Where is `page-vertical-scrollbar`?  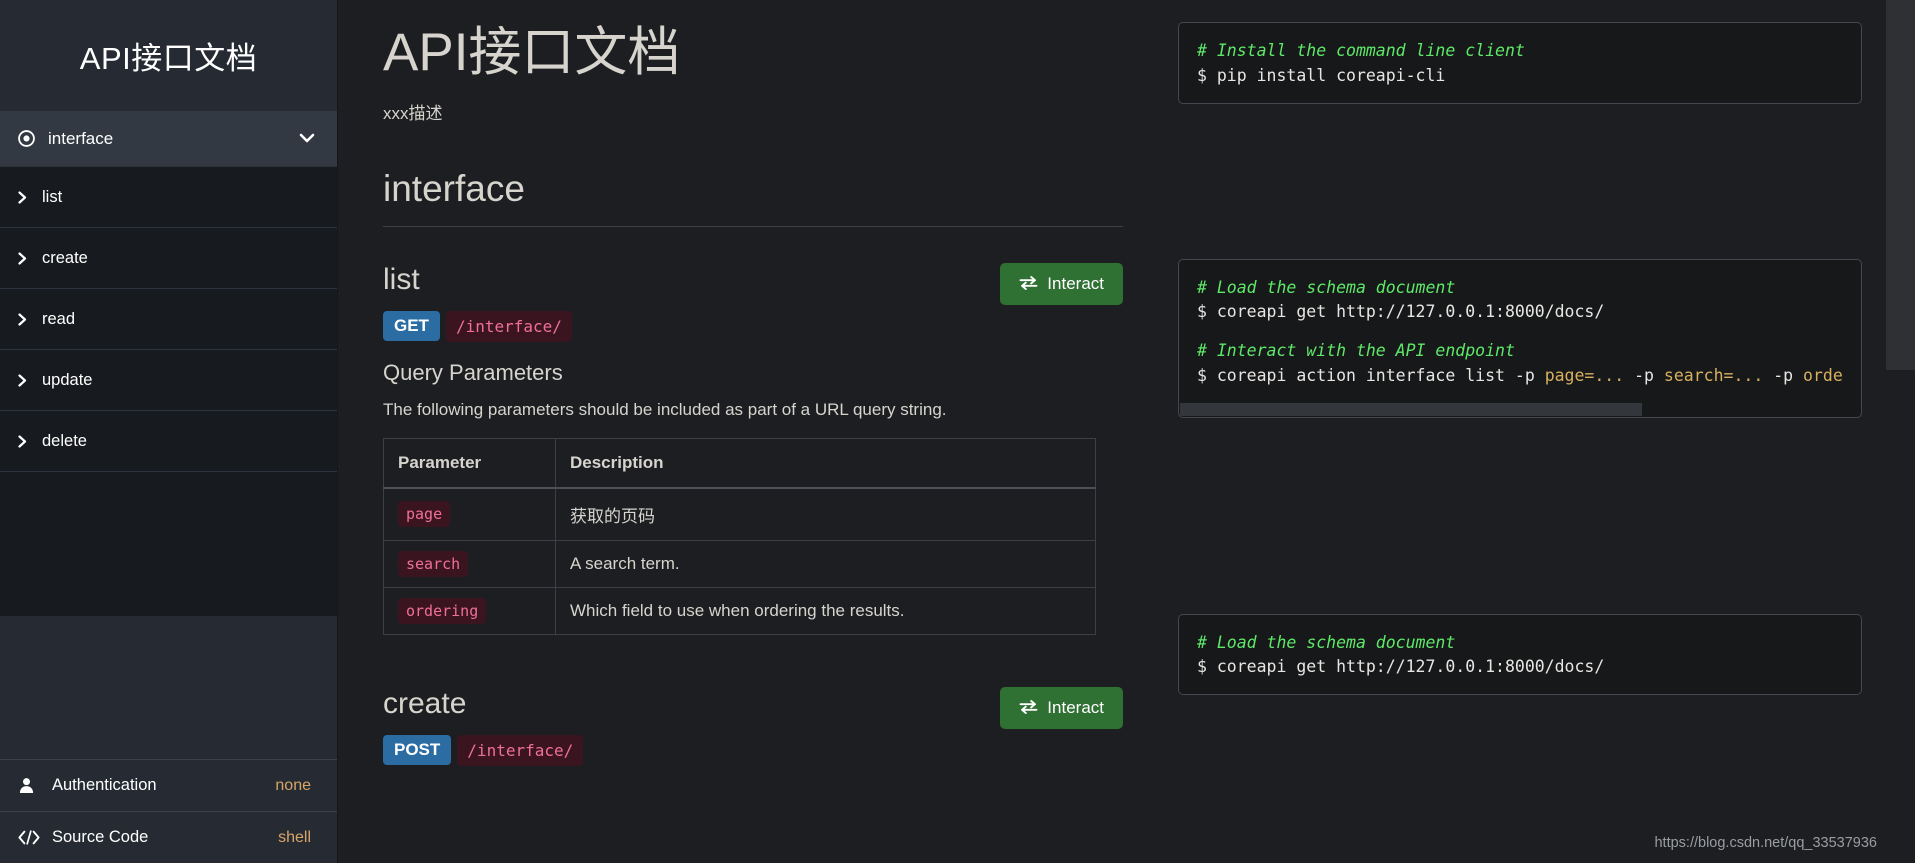 page-vertical-scrollbar is located at coordinates (1900, 431).